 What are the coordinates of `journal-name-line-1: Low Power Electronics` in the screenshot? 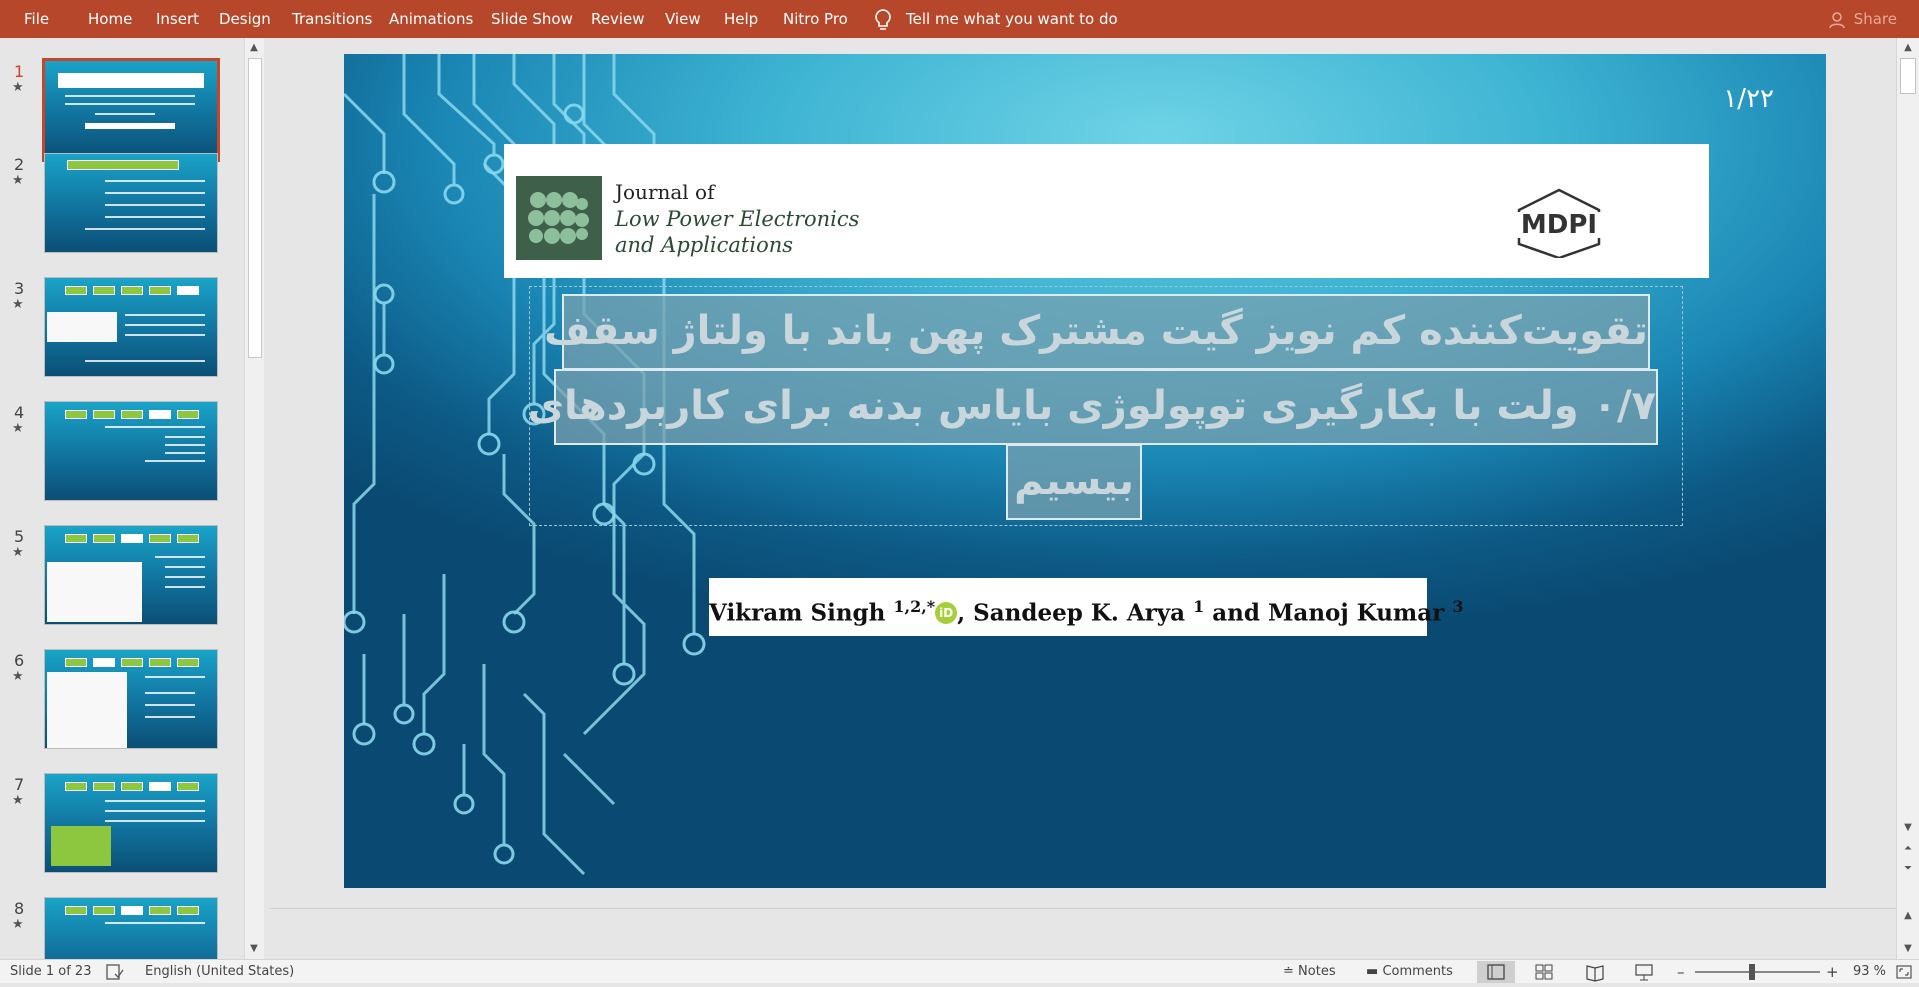 It's located at (737, 219).